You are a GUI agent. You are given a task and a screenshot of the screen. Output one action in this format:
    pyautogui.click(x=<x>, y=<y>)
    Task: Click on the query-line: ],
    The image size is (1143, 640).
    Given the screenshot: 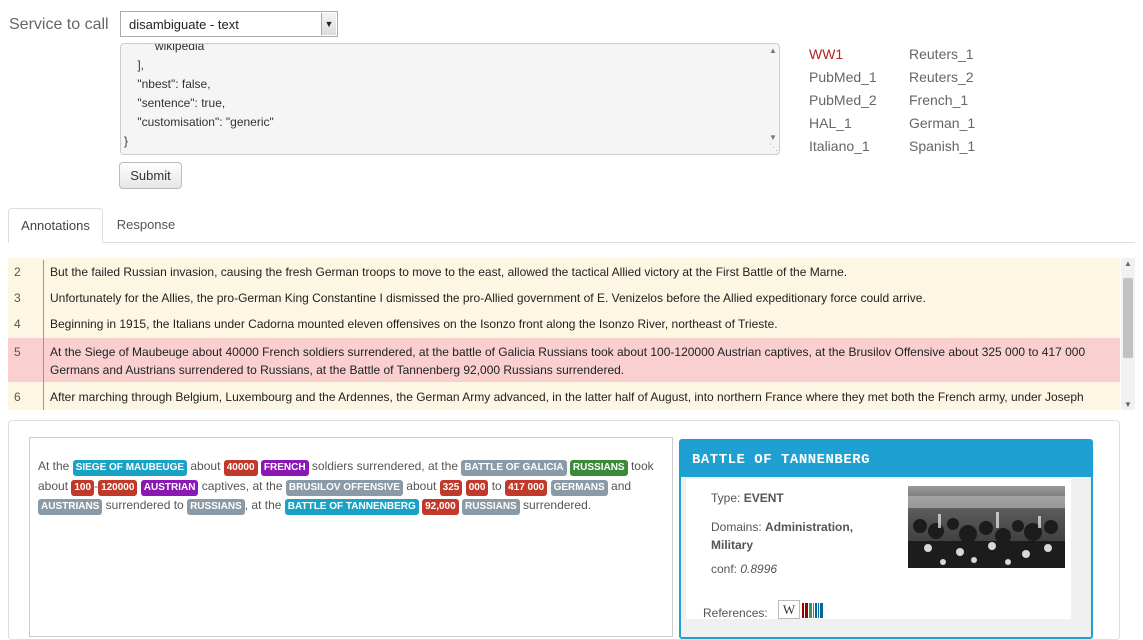 What is the action you would take?
    pyautogui.click(x=134, y=65)
    